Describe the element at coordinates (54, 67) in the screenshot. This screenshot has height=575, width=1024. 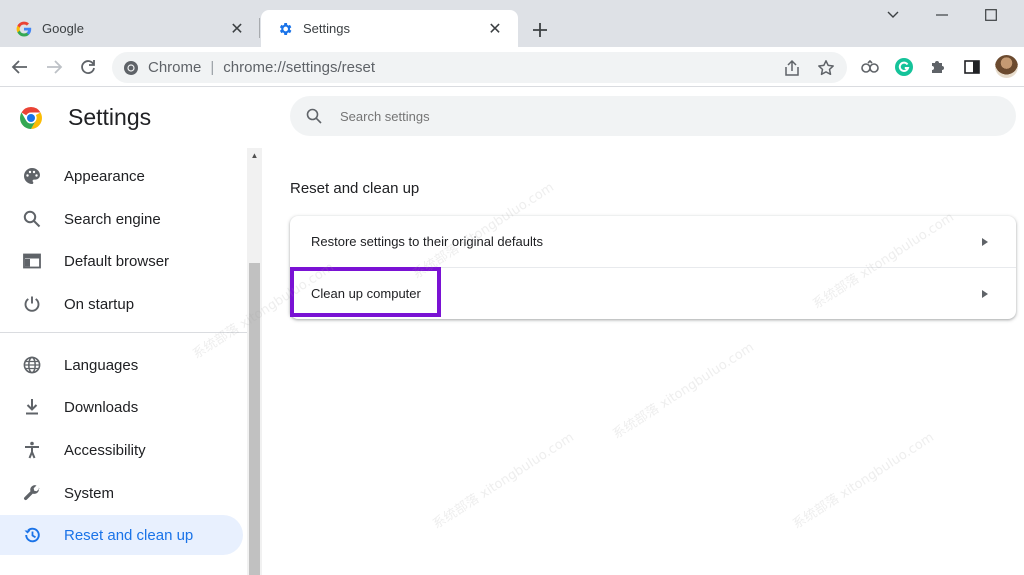
I see `forward-button` at that location.